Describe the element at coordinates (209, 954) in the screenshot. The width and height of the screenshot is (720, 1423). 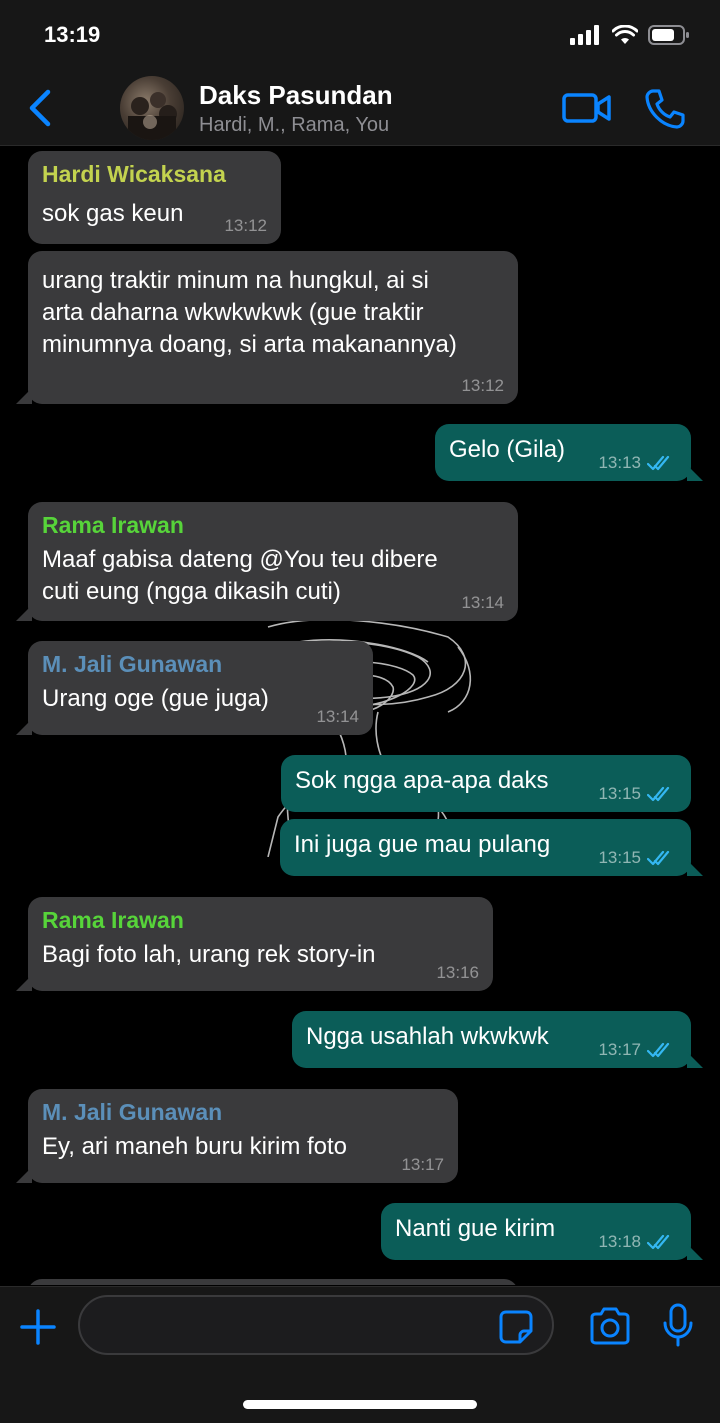
I see `message-text: Bagi foto lah, urang rek story-in` at that location.